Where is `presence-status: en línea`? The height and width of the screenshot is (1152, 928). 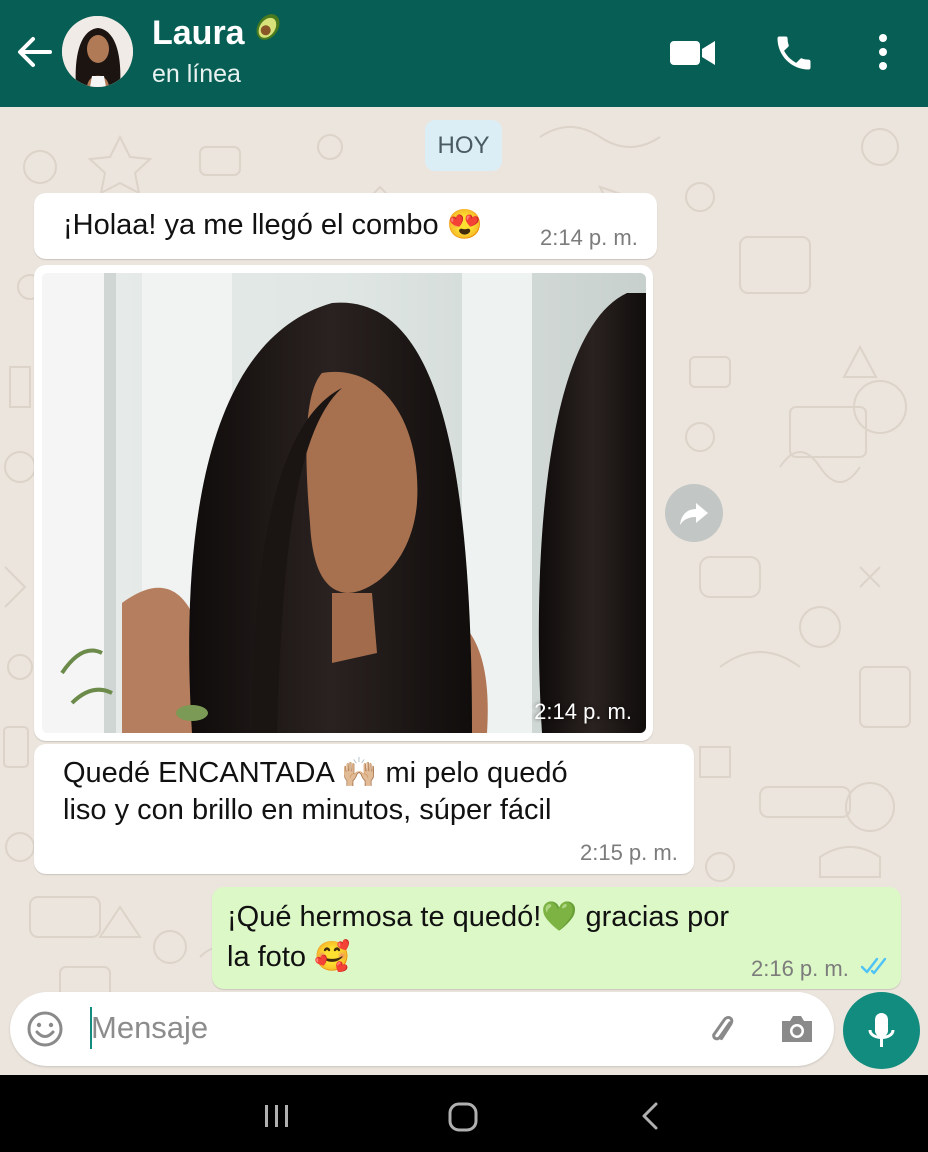 presence-status: en línea is located at coordinates (196, 74).